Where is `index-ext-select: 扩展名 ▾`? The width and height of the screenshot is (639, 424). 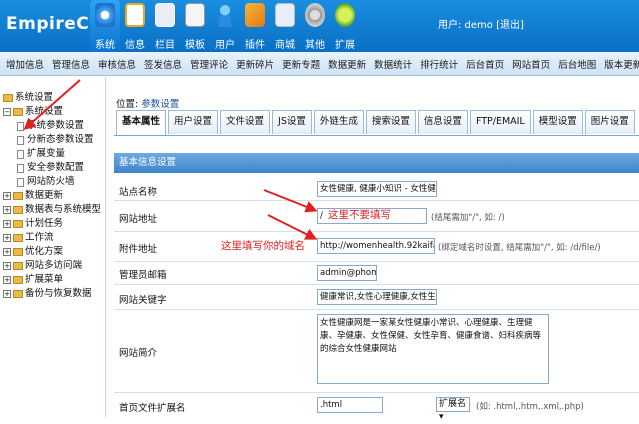
index-ext-select: 扩展名 ▾ is located at coordinates (453, 409).